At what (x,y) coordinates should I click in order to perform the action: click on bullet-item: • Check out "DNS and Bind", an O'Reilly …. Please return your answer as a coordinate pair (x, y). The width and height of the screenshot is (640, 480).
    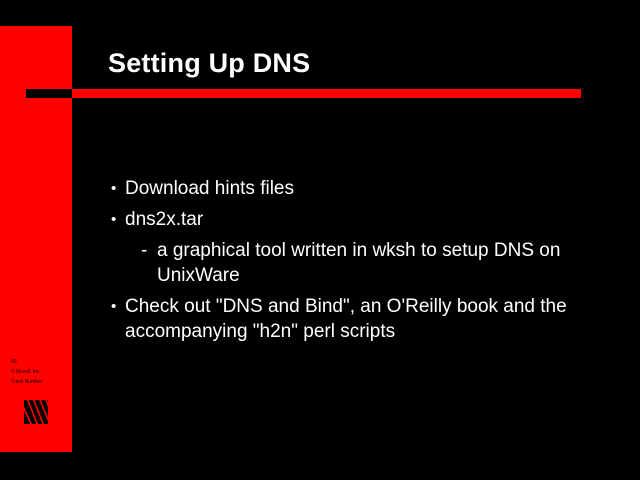
    Looking at the image, I should click on (343, 319).